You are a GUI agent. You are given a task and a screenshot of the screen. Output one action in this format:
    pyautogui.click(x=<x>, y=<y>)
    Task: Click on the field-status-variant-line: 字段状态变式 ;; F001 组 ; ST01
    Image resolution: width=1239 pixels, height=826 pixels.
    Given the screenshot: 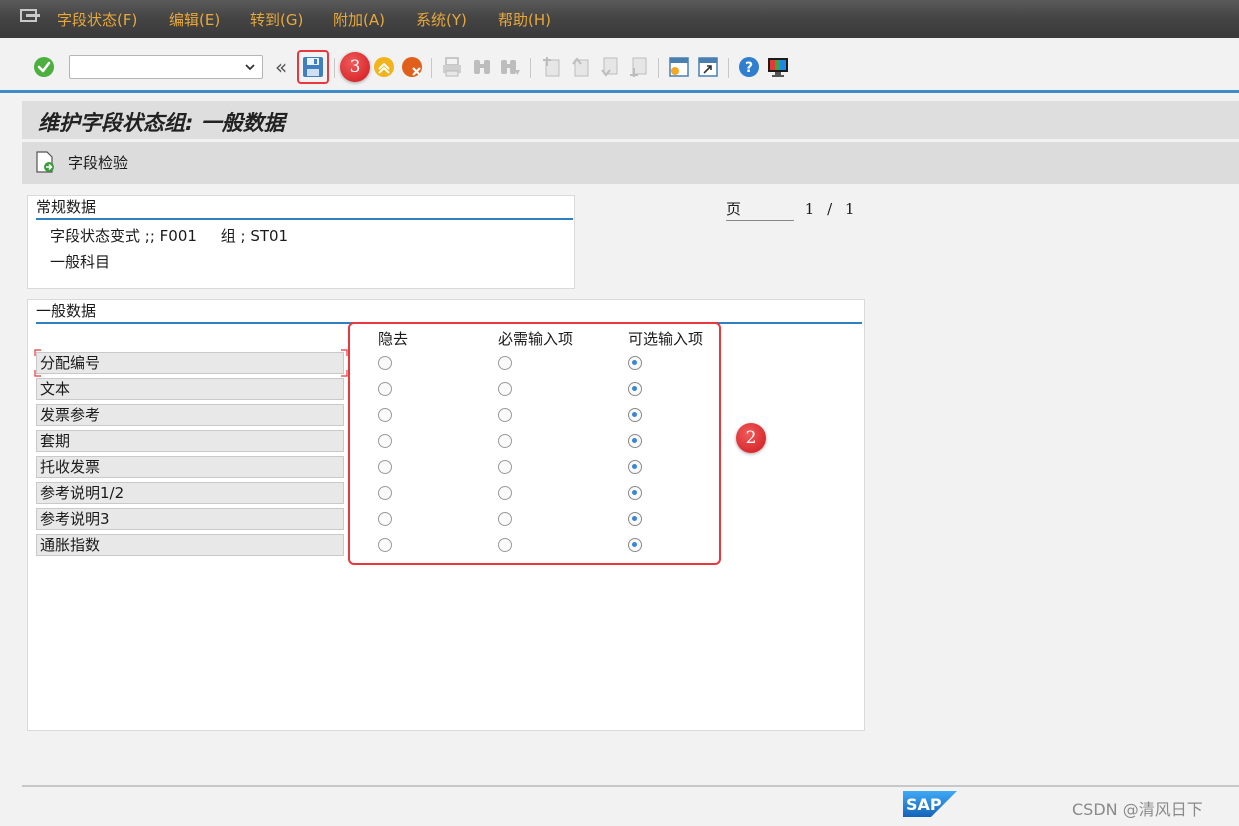 What is the action you would take?
    pyautogui.click(x=169, y=236)
    